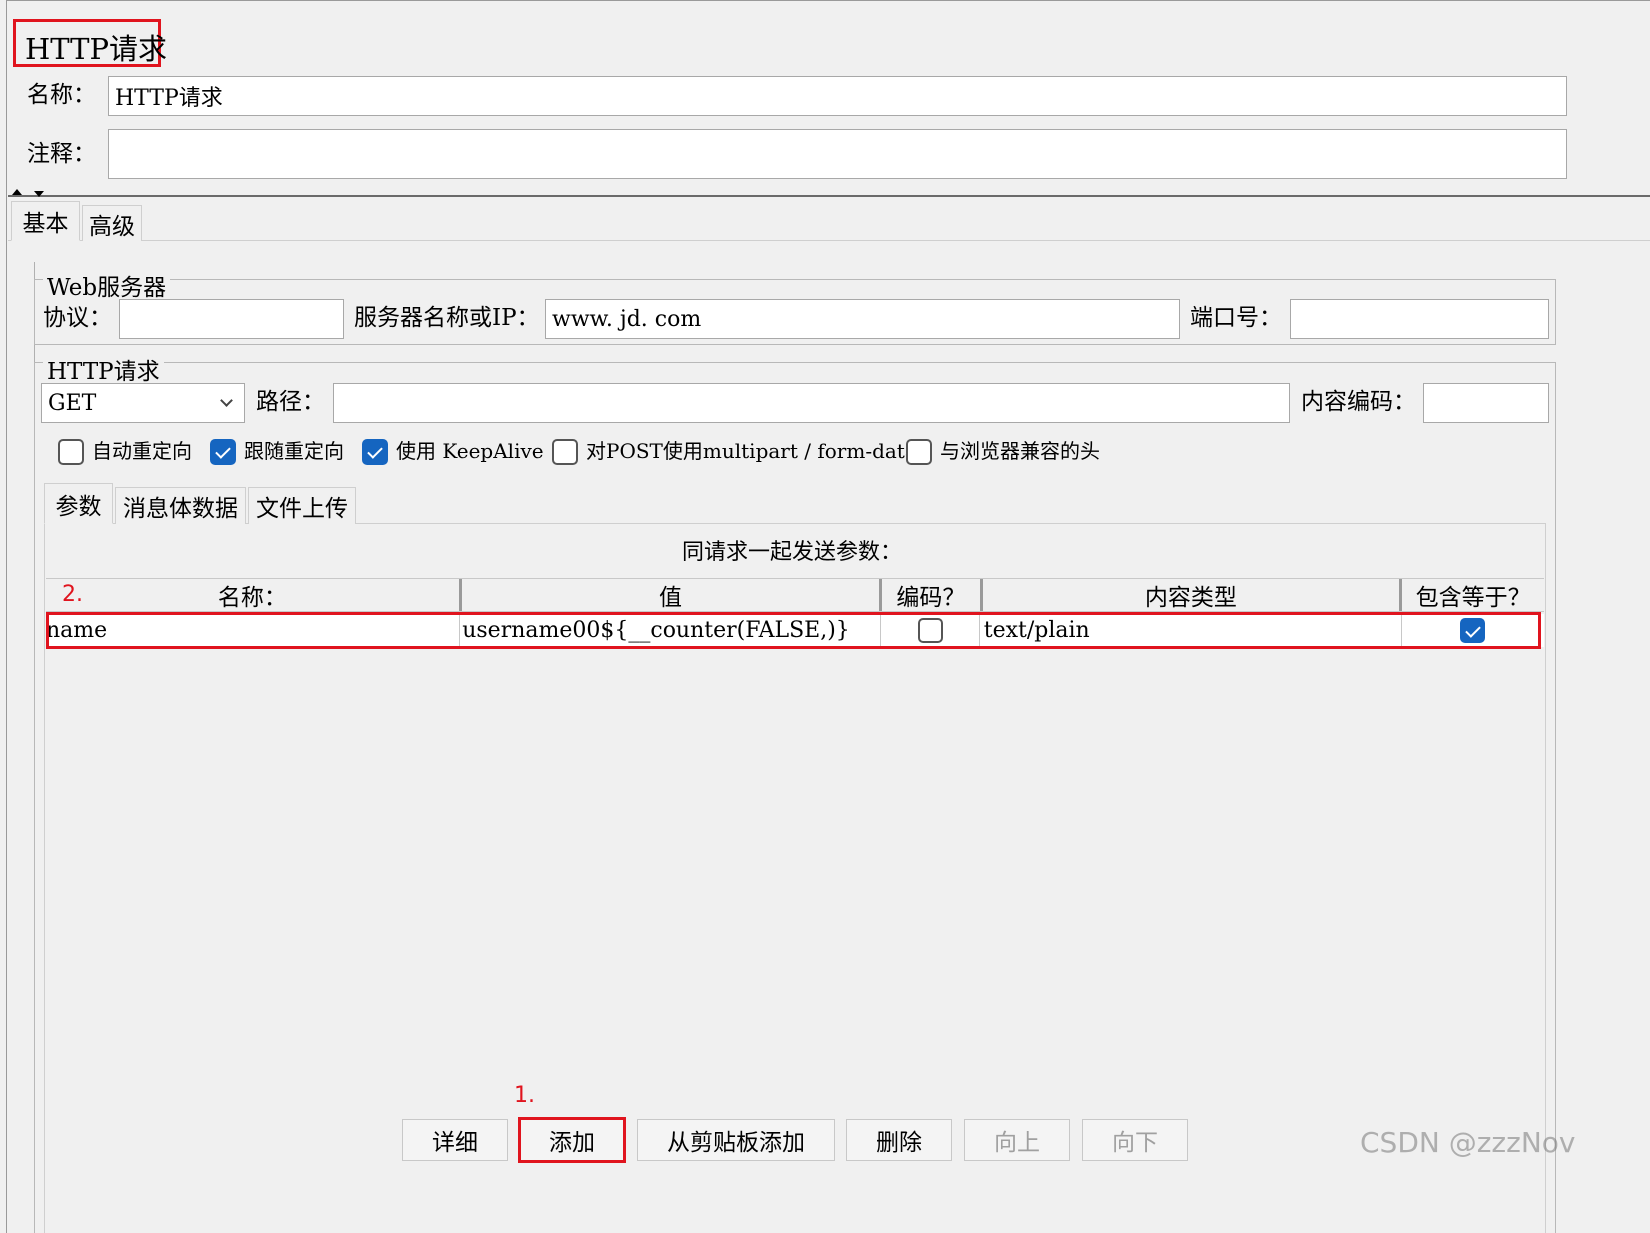 The image size is (1650, 1233). Describe the element at coordinates (180, 505) in the screenshot. I see `tab-body-data: 消息体数据` at that location.